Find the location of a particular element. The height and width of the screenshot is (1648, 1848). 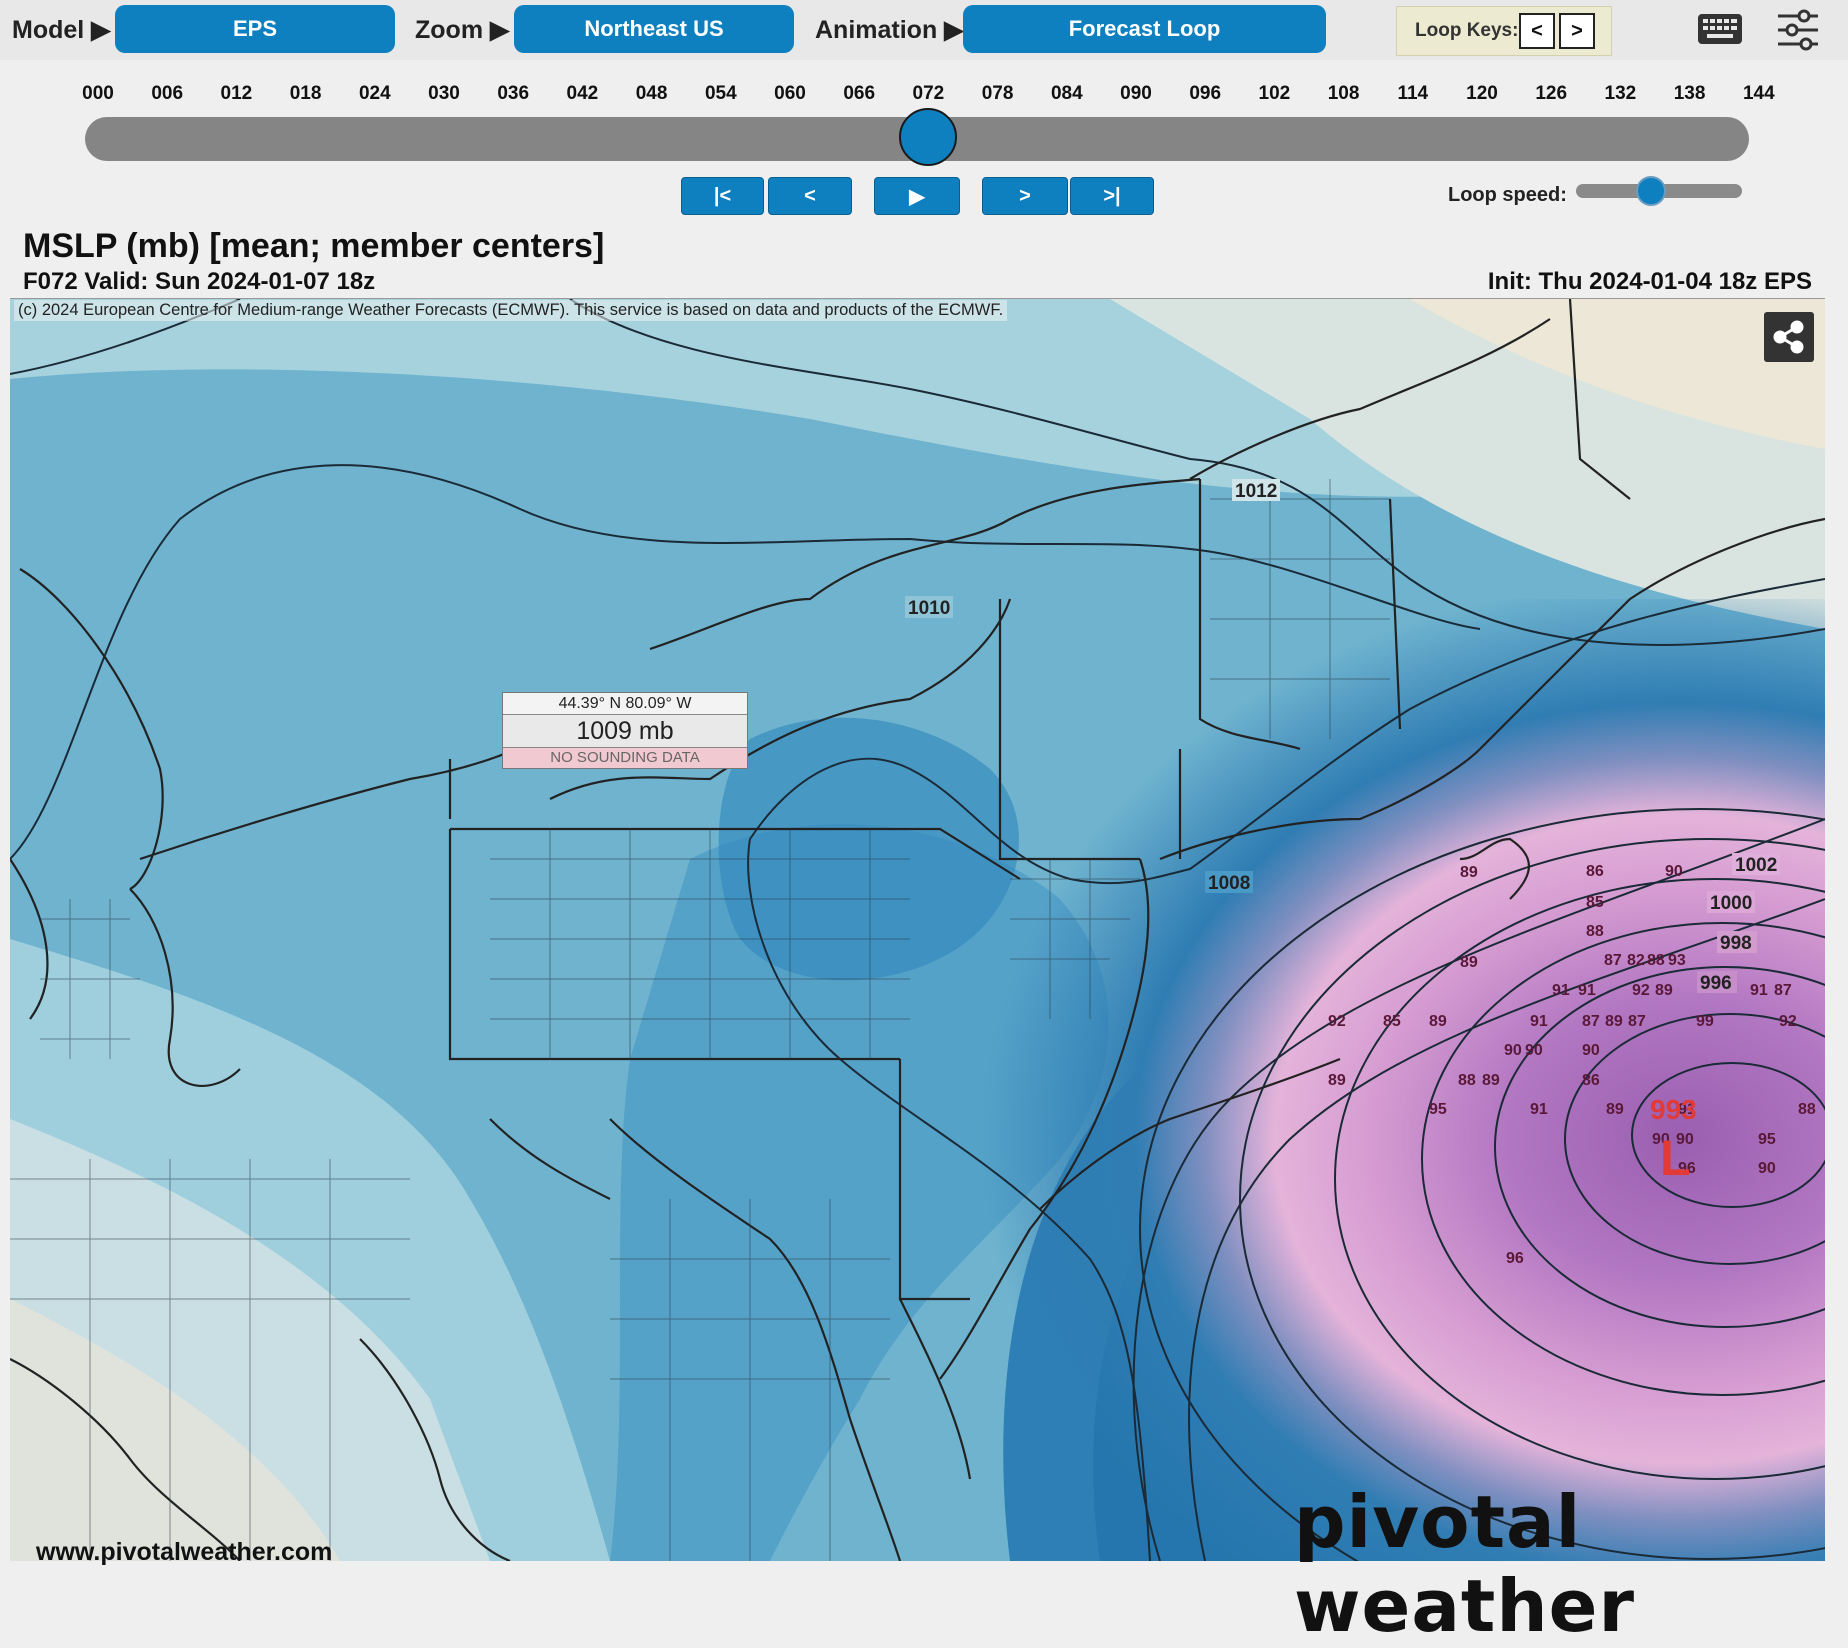

member-center-label: 86 is located at coordinates (1591, 1080).